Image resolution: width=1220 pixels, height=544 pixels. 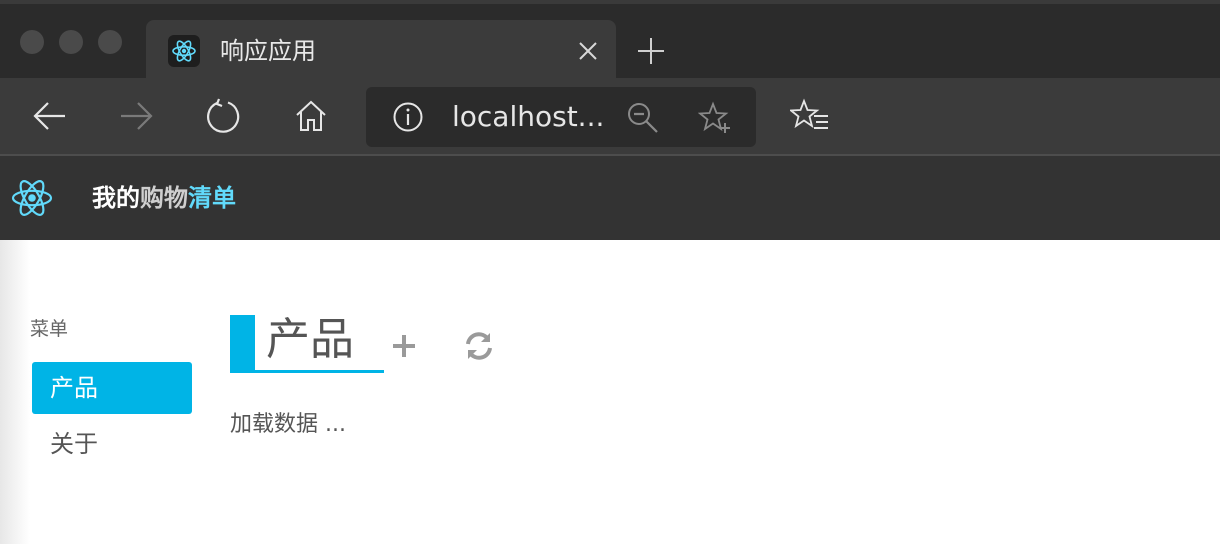 I want to click on browser-tab: 响应应用, so click(x=381, y=51).